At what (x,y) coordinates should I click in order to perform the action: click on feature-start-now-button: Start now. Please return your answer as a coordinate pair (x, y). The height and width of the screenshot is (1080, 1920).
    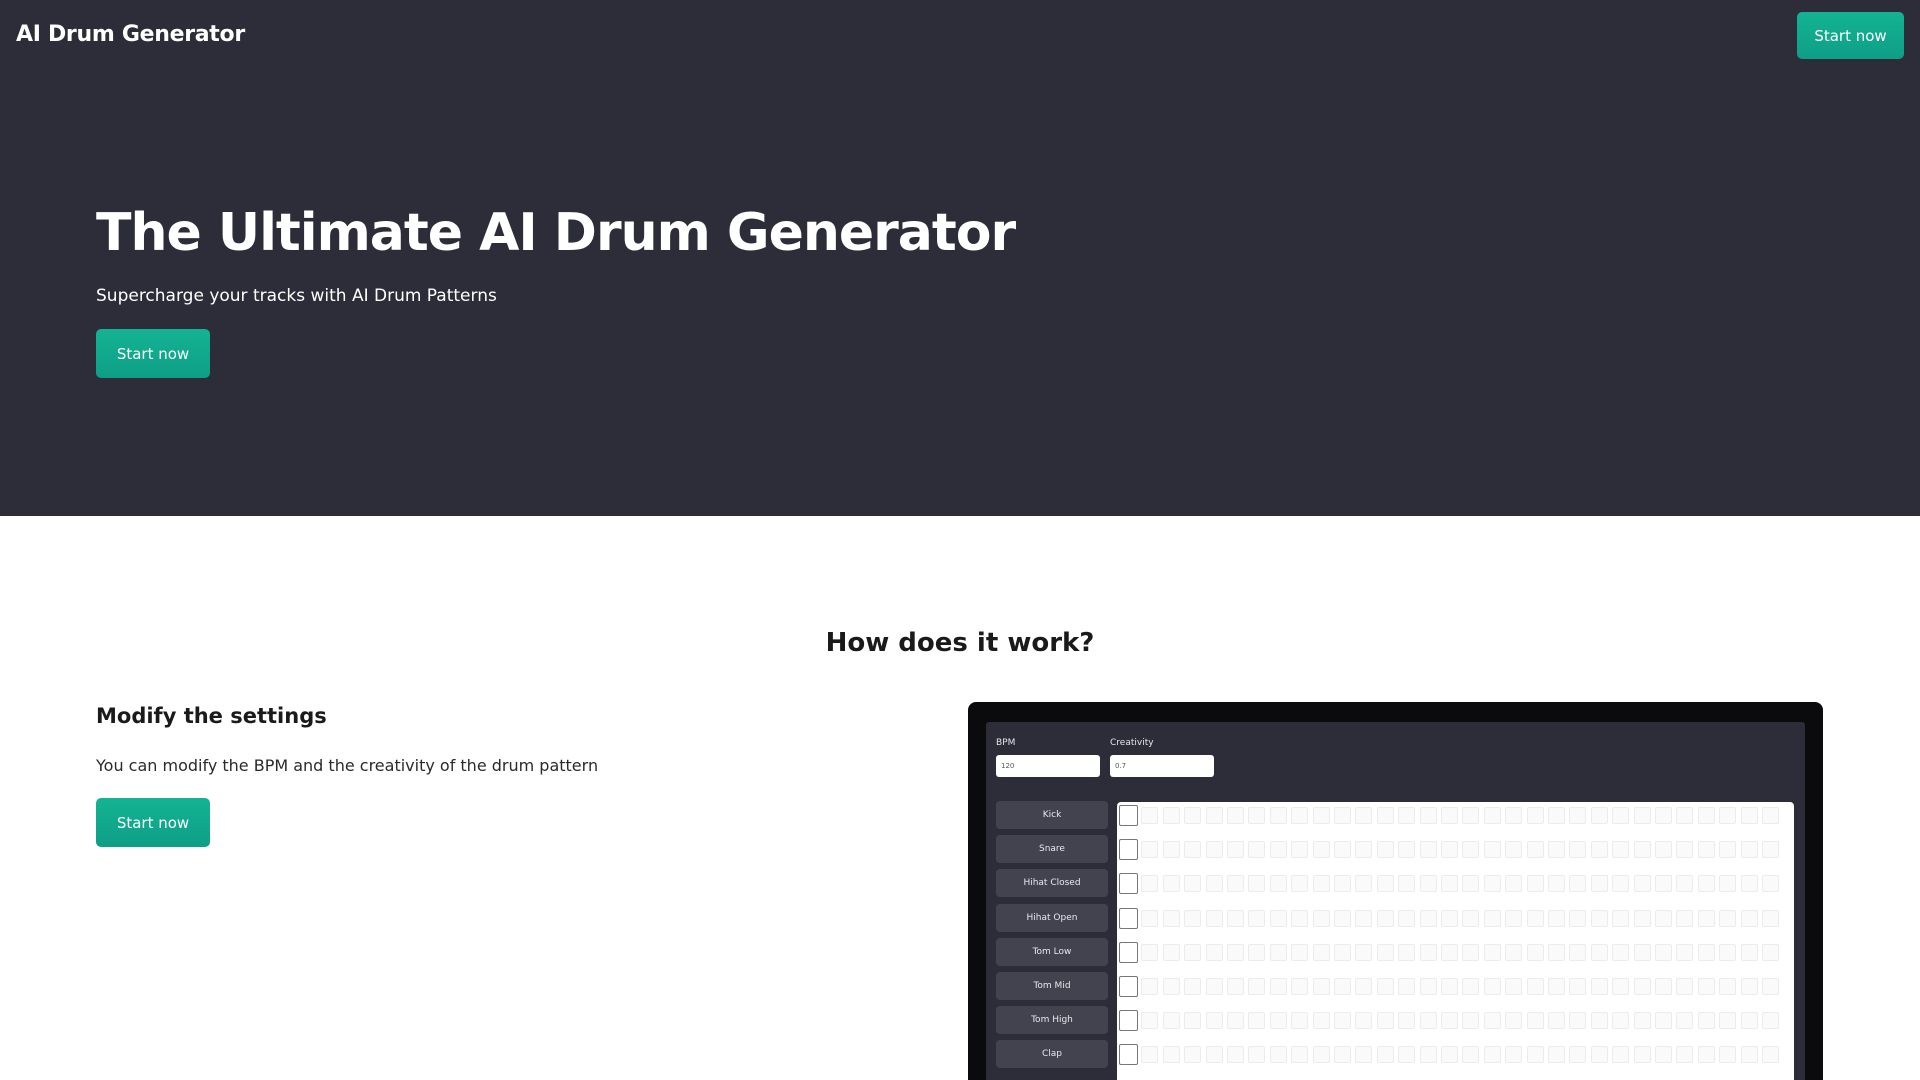
    Looking at the image, I should click on (153, 822).